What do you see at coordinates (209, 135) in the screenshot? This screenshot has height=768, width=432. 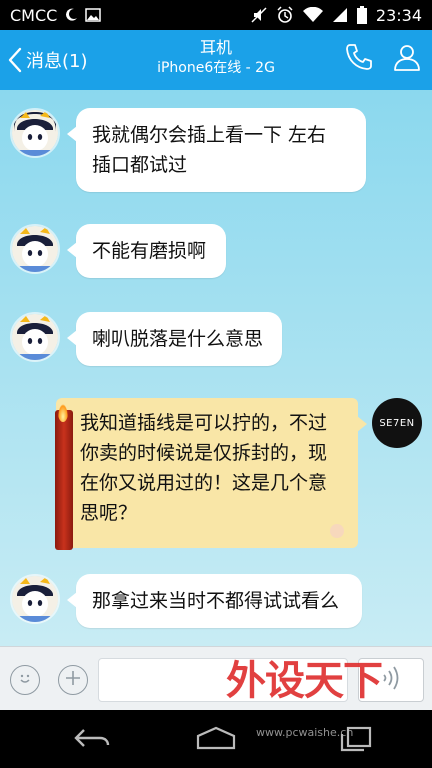 I see `message-text: 我就偶尔会插上看一下 左右` at bounding box center [209, 135].